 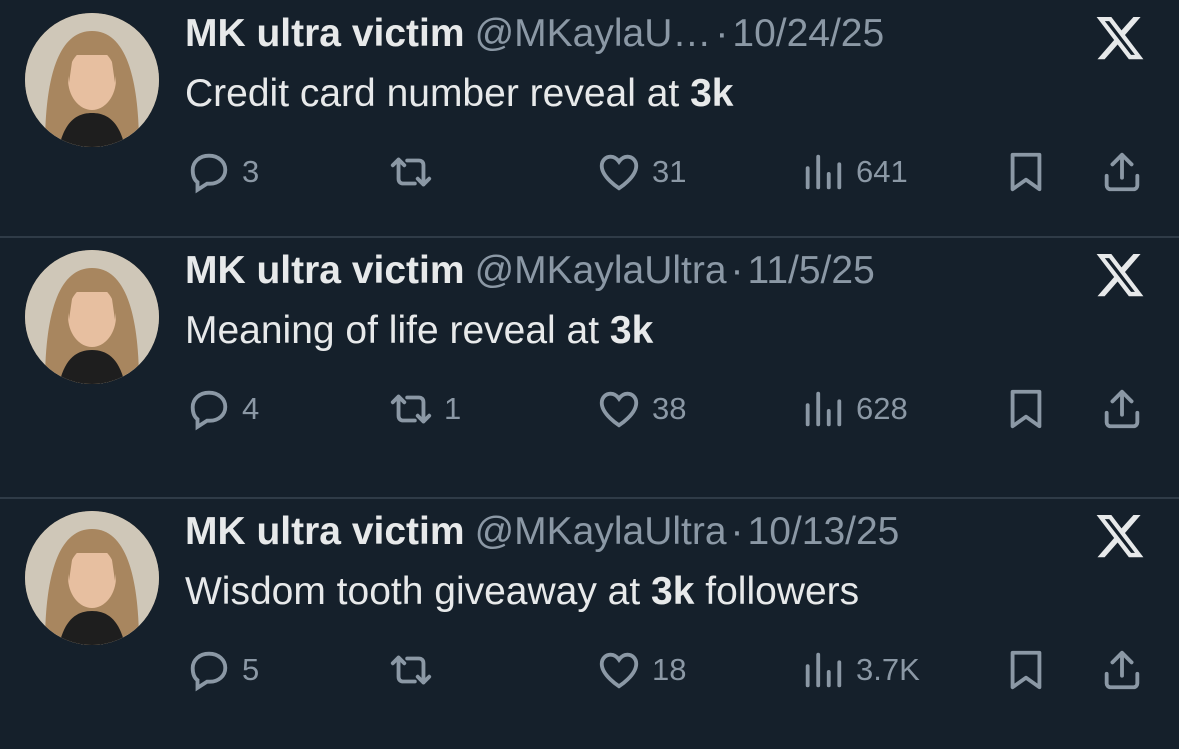 What do you see at coordinates (808, 33) in the screenshot?
I see `tweet-date: 10/24/25` at bounding box center [808, 33].